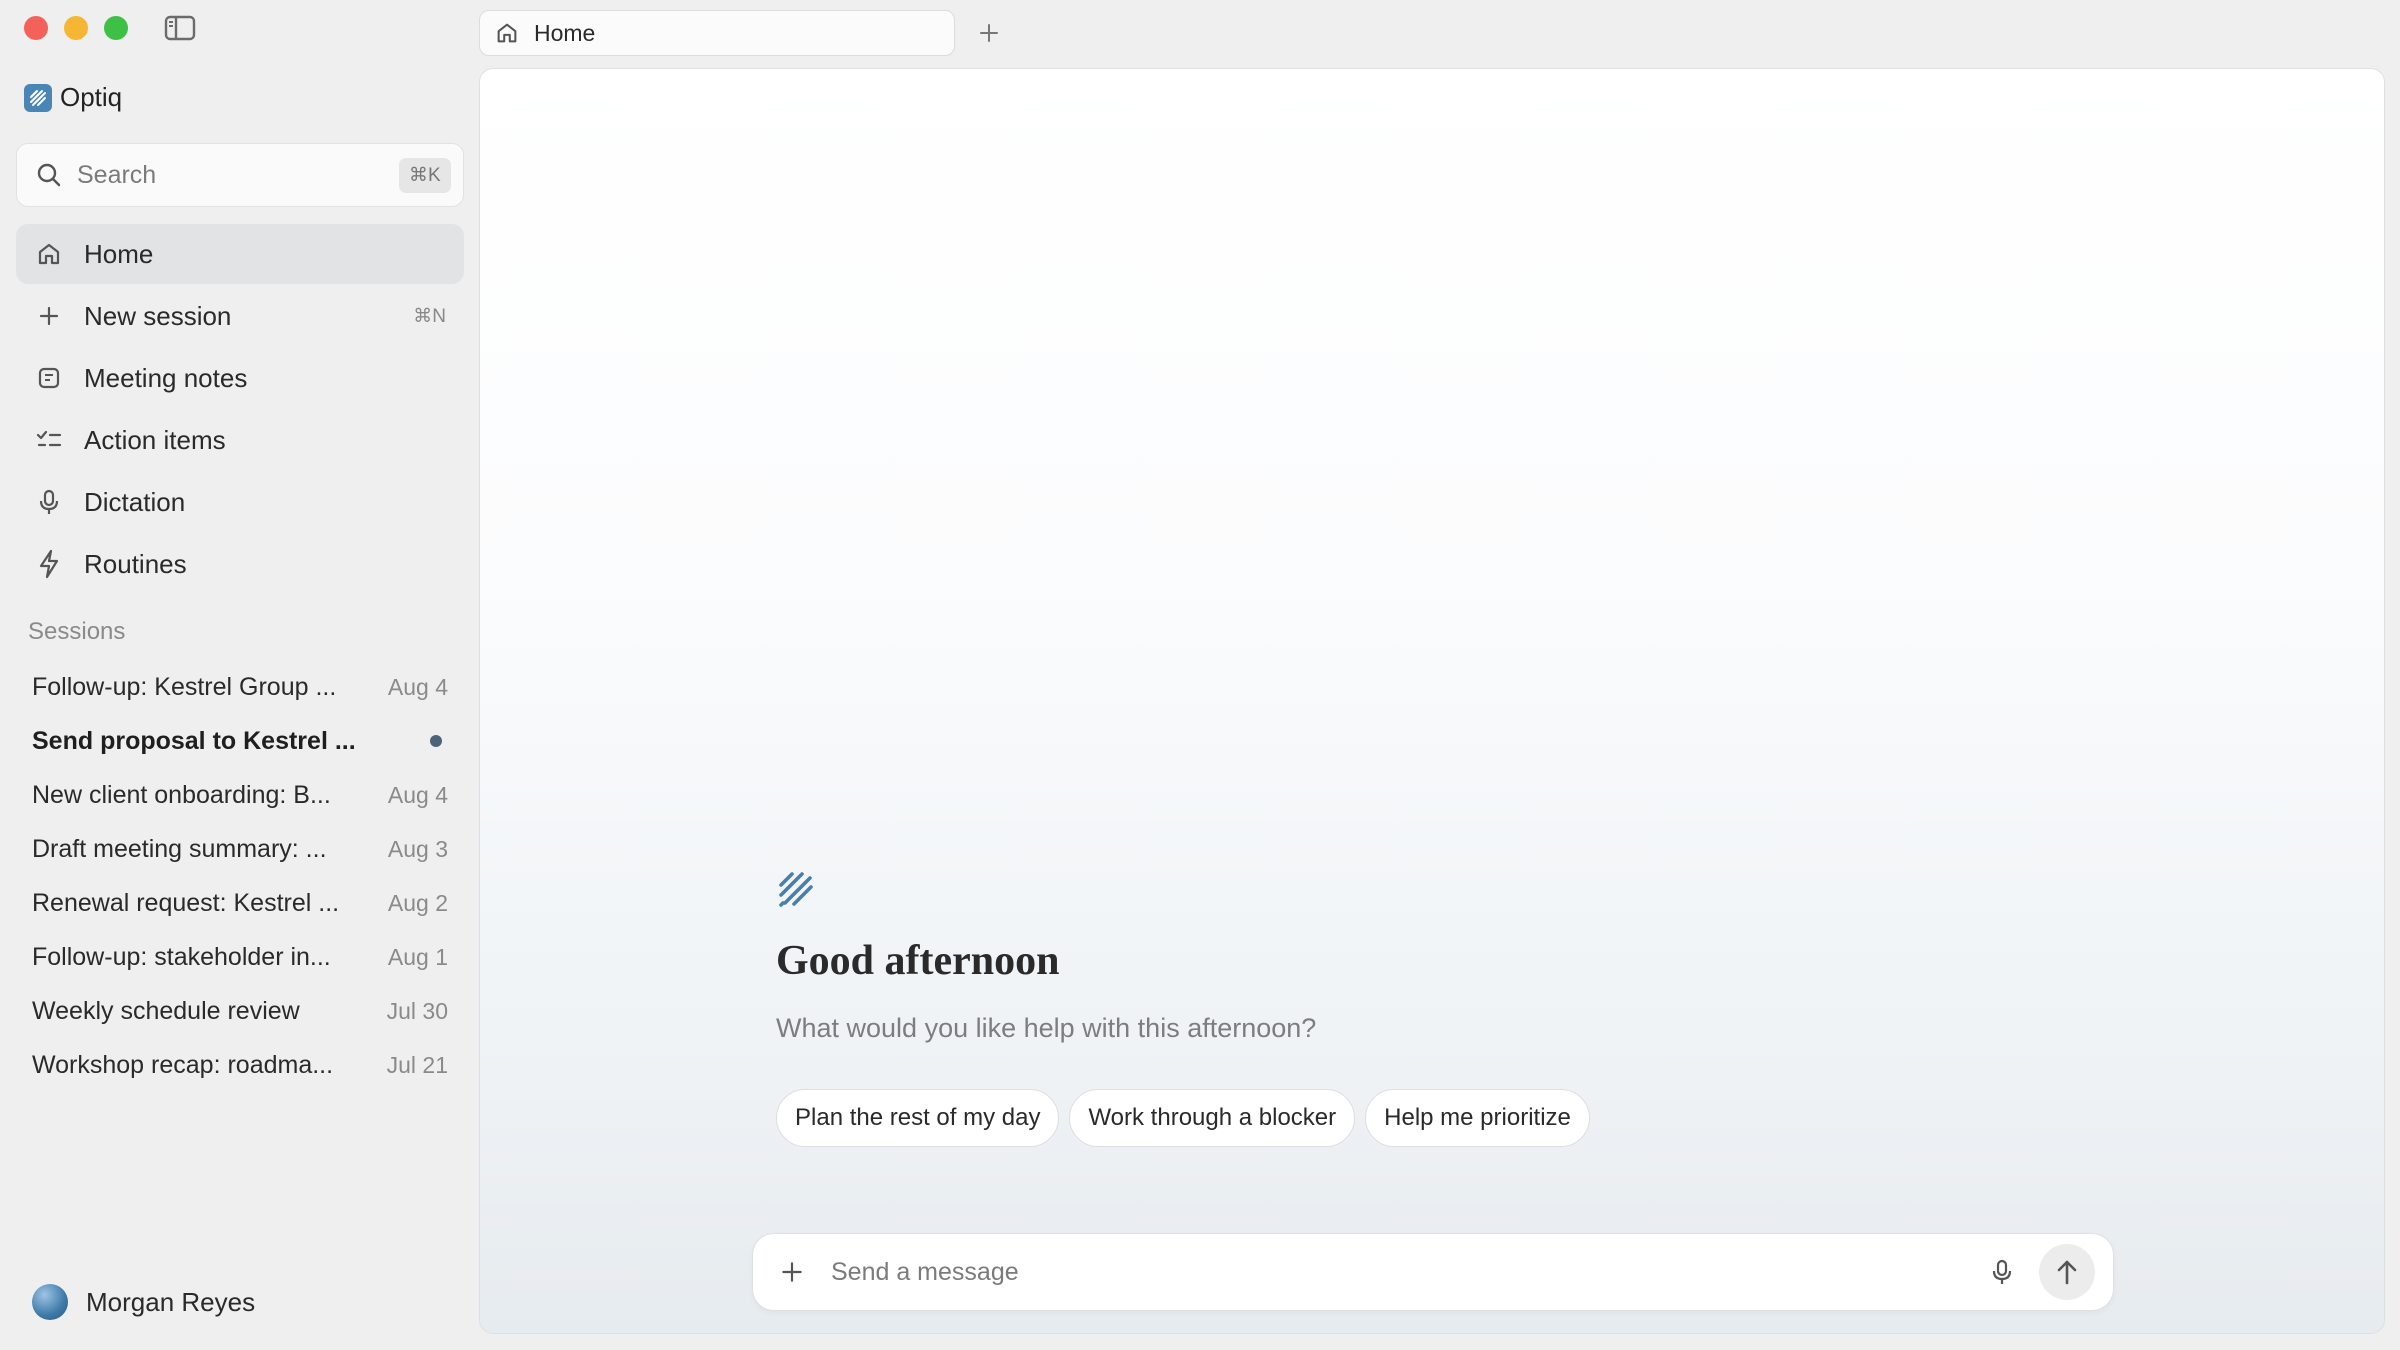 The height and width of the screenshot is (1350, 2400). I want to click on new-tab-button, so click(989, 33).